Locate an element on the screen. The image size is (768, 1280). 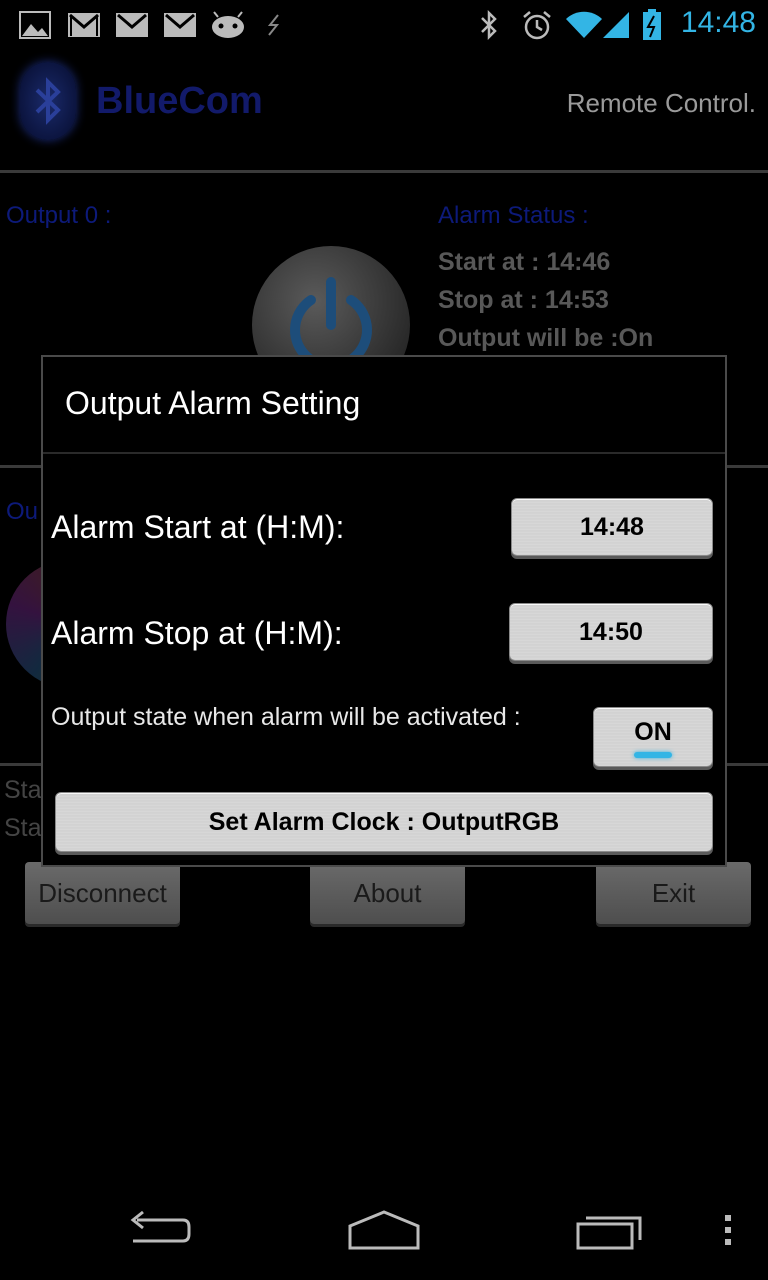
output1-label: Ou is located at coordinates (22, 511).